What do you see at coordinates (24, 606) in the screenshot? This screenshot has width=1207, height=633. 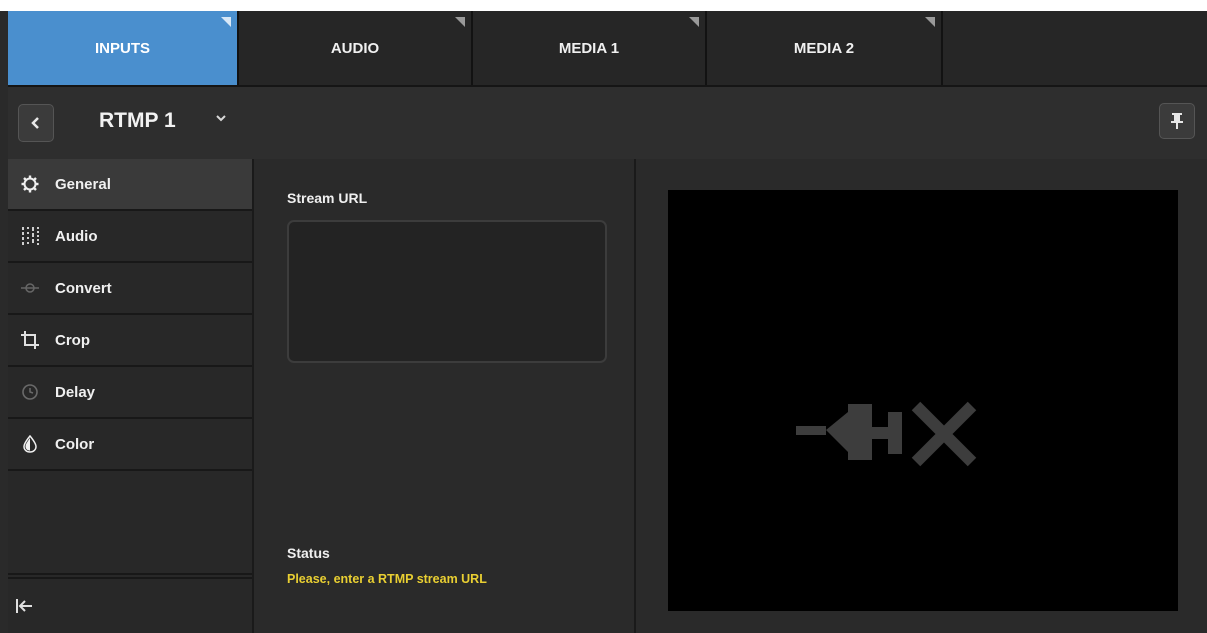 I see `collapse-left-icon` at bounding box center [24, 606].